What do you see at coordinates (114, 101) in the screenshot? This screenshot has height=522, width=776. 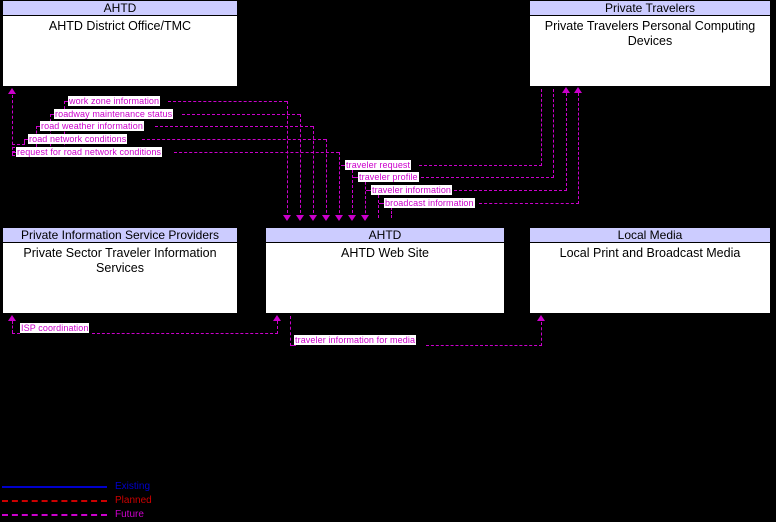 I see `flow-label-work-zone-information: work zone information` at bounding box center [114, 101].